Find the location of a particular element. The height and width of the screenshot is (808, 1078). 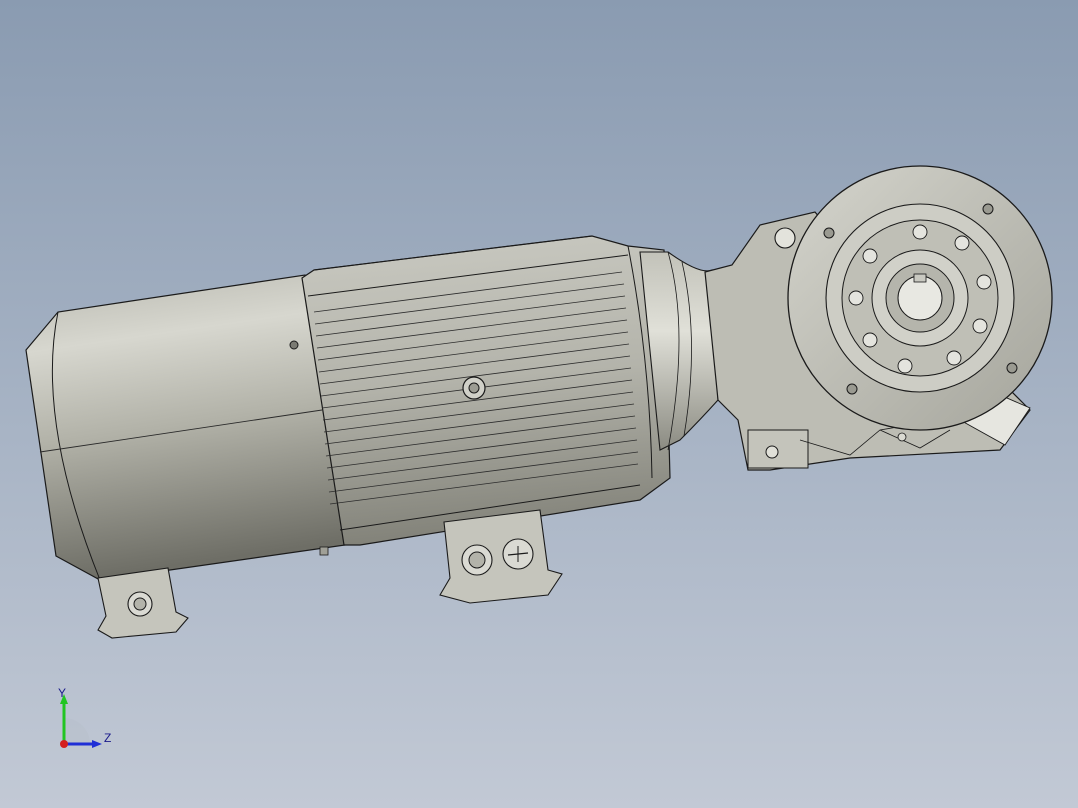

fan-cover is located at coordinates (185, 427).